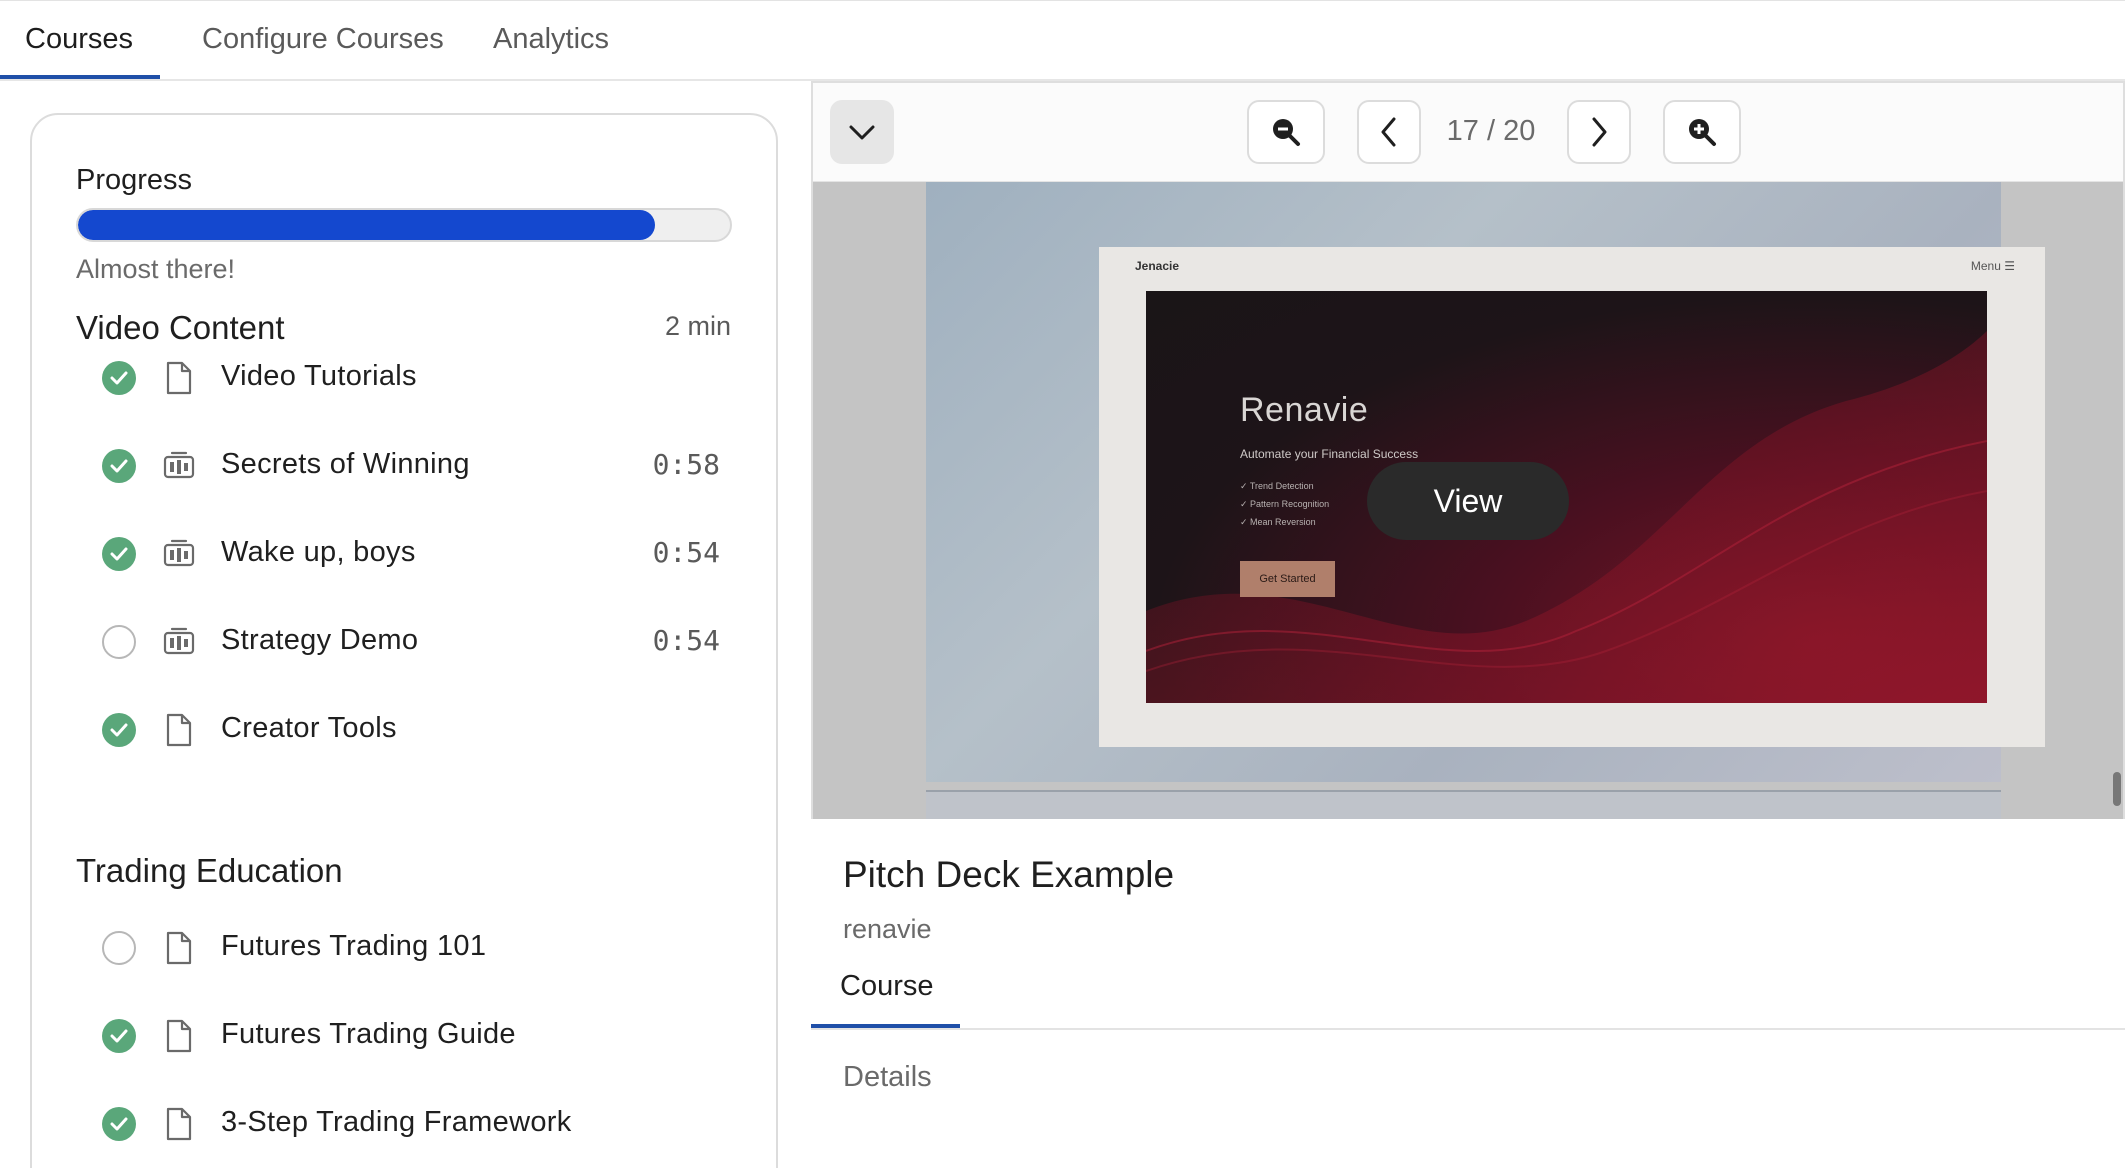  What do you see at coordinates (1062, 40) in the screenshot?
I see `top-tab-bar: Courses Configure Courses Analytics` at bounding box center [1062, 40].